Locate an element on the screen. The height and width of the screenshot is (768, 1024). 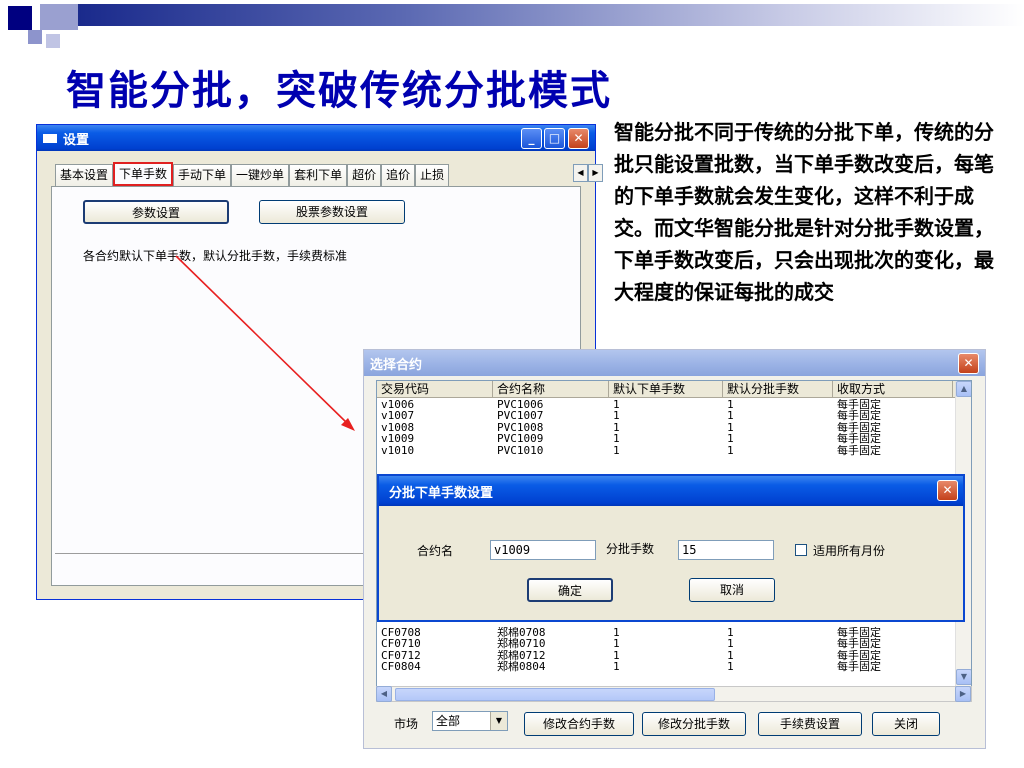
market-label: 市场 is located at coordinates (406, 724).